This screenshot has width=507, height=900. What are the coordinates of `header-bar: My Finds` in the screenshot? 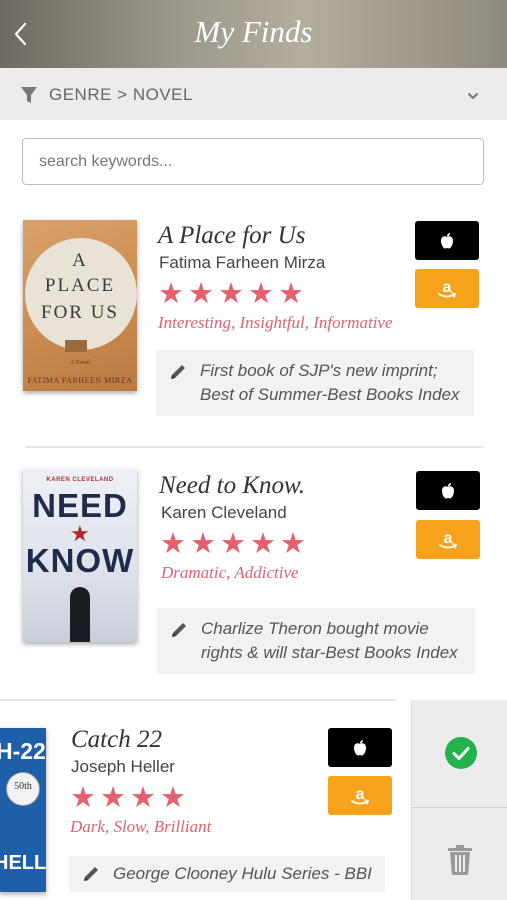 It's located at (253, 34).